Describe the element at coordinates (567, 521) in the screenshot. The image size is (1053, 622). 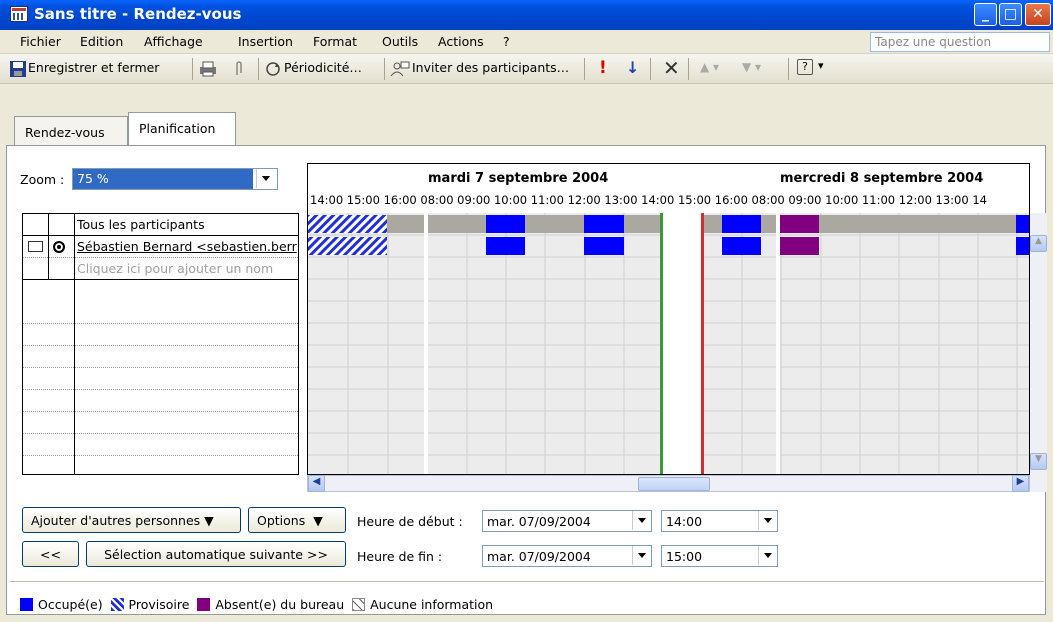
I see `start-date-field: mar. 07/09/2004` at that location.